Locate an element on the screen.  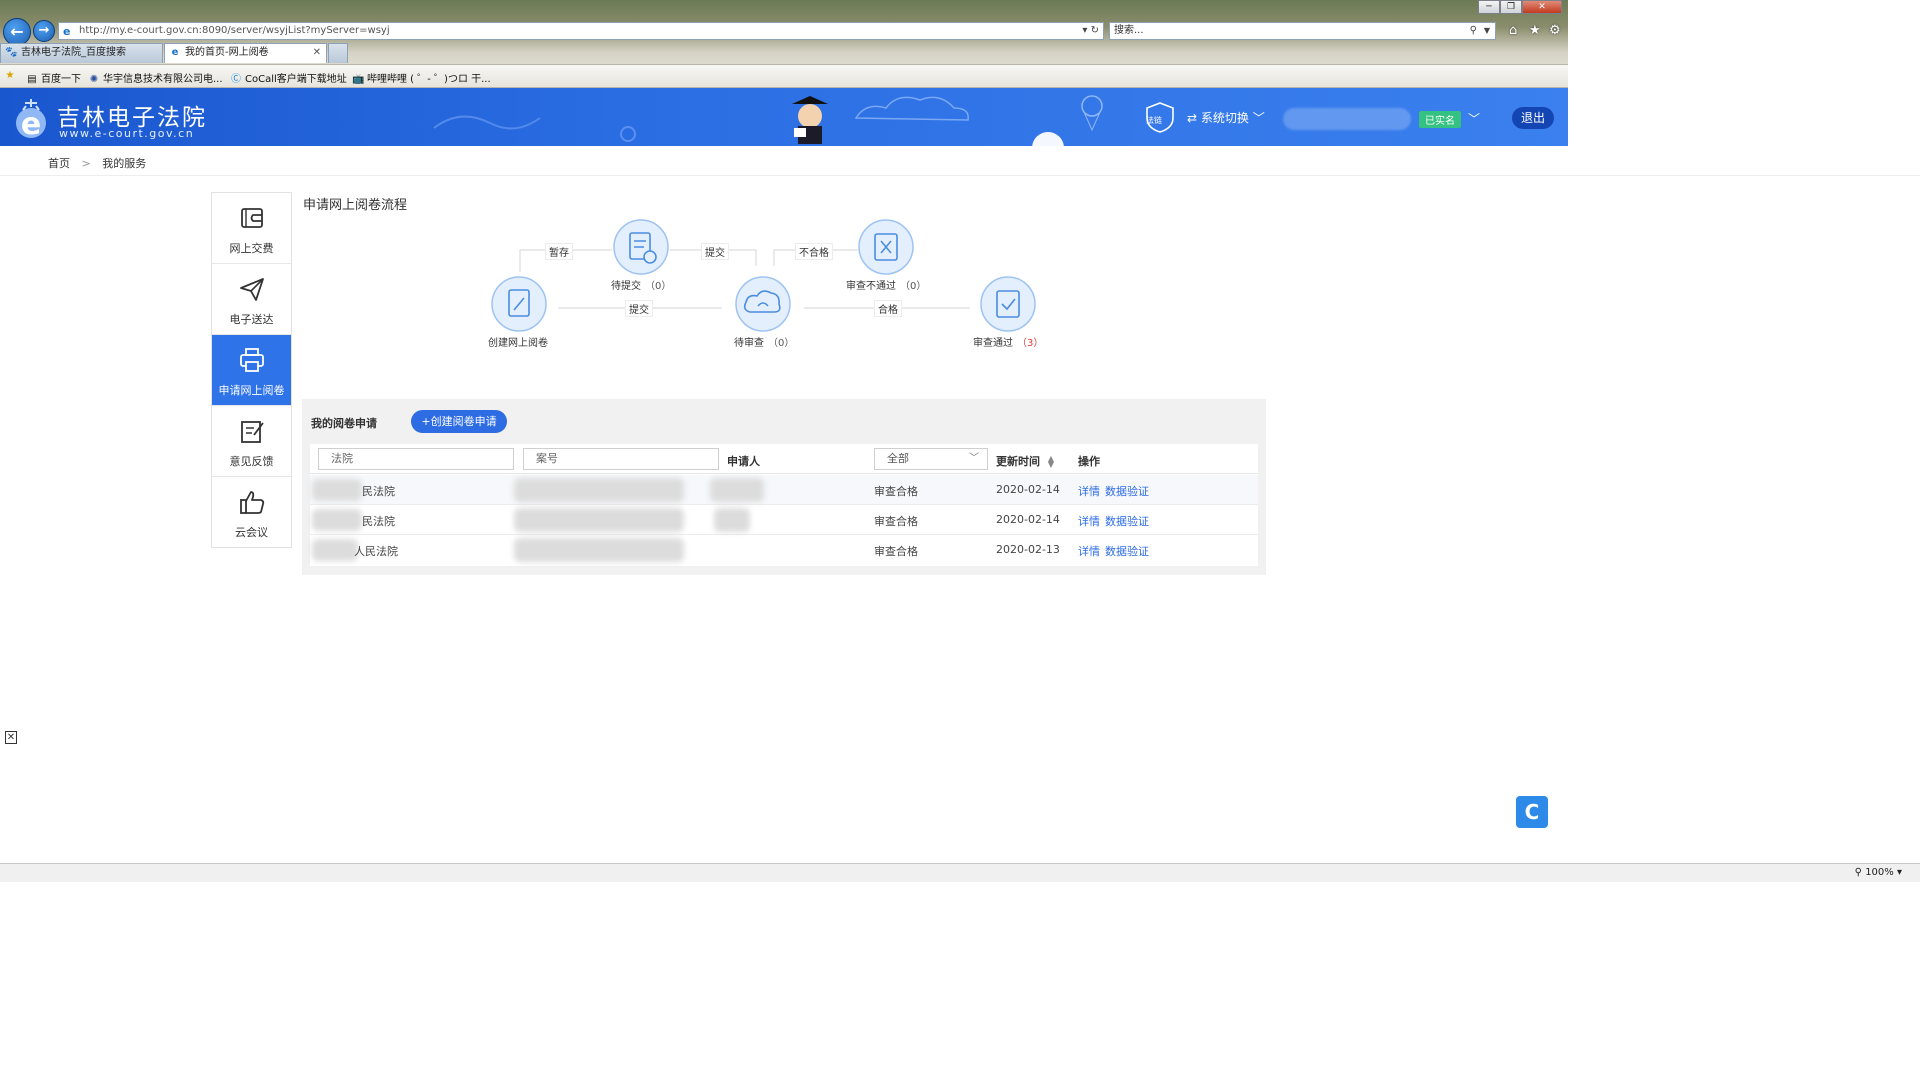
user-name-blurred is located at coordinates (1347, 119).